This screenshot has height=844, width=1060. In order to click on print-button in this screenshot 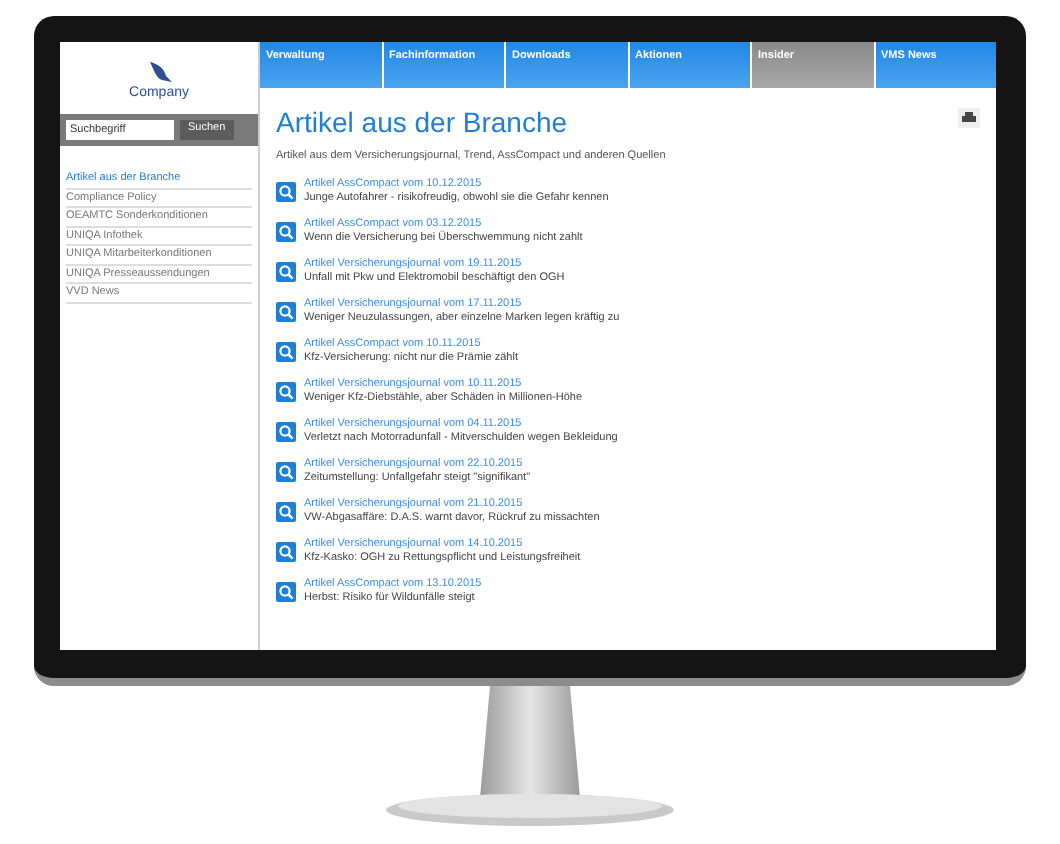, I will do `click(969, 118)`.